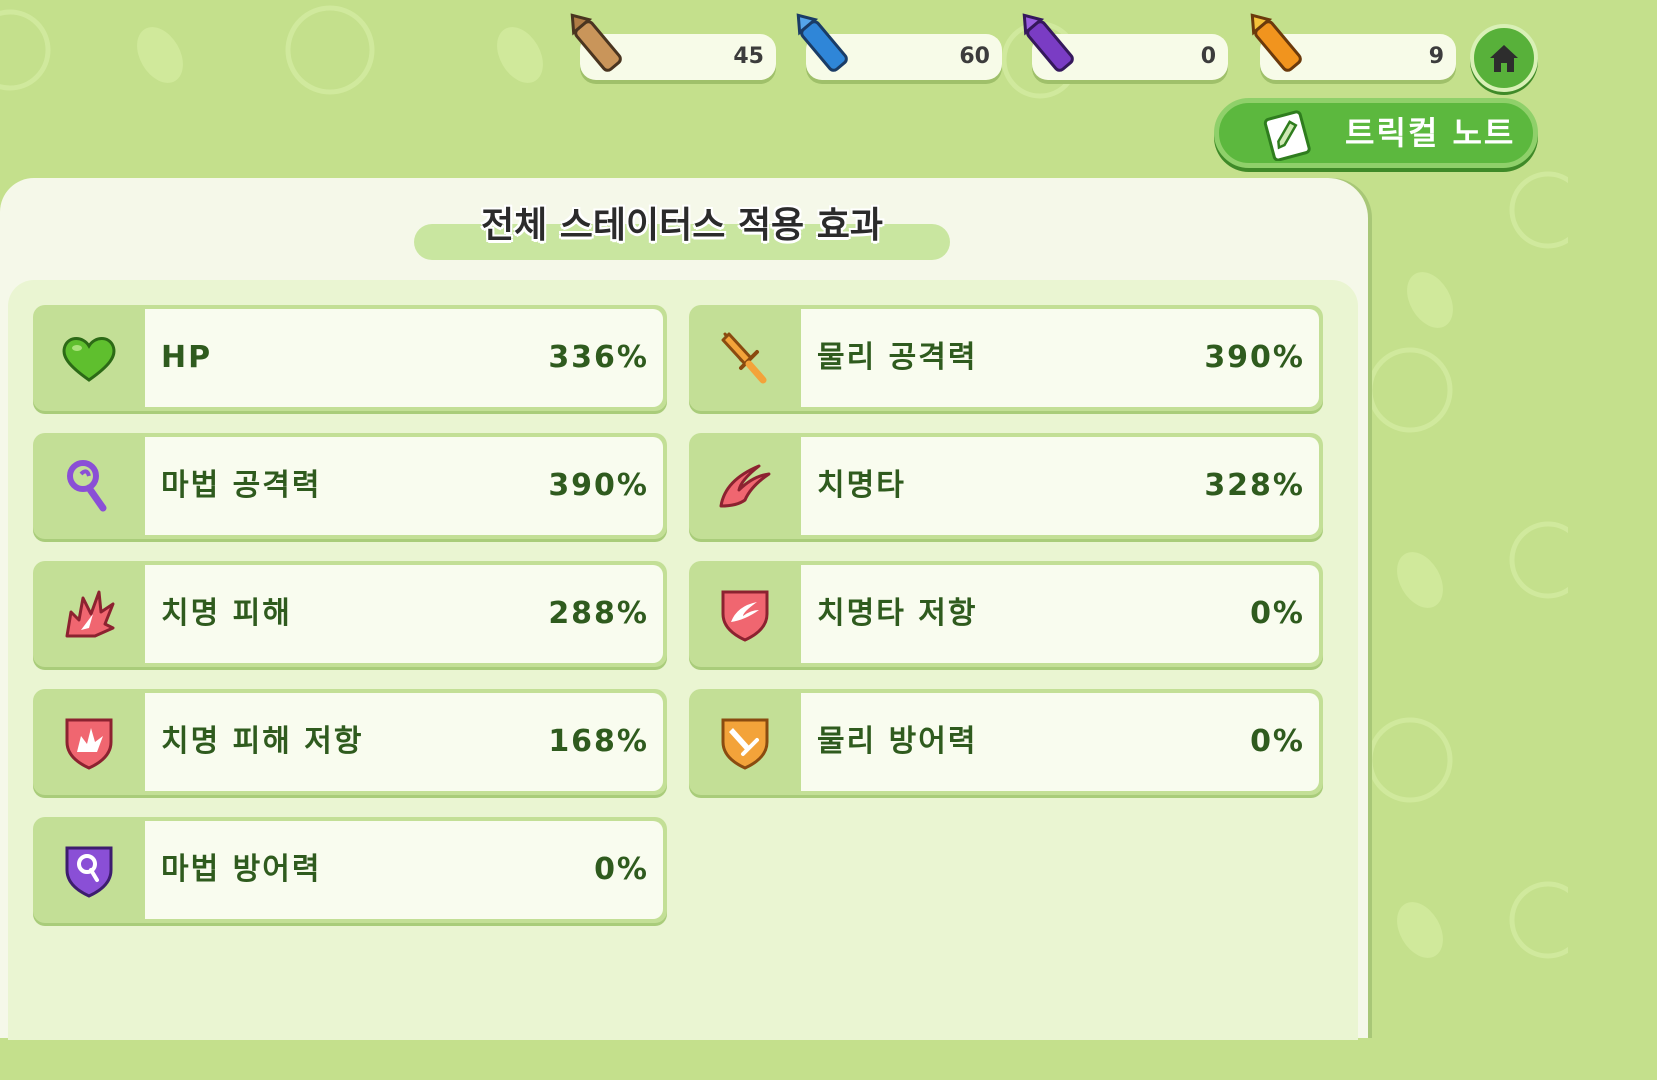 The width and height of the screenshot is (1657, 1080). What do you see at coordinates (89, 359) in the screenshot?
I see `heart-icon` at bounding box center [89, 359].